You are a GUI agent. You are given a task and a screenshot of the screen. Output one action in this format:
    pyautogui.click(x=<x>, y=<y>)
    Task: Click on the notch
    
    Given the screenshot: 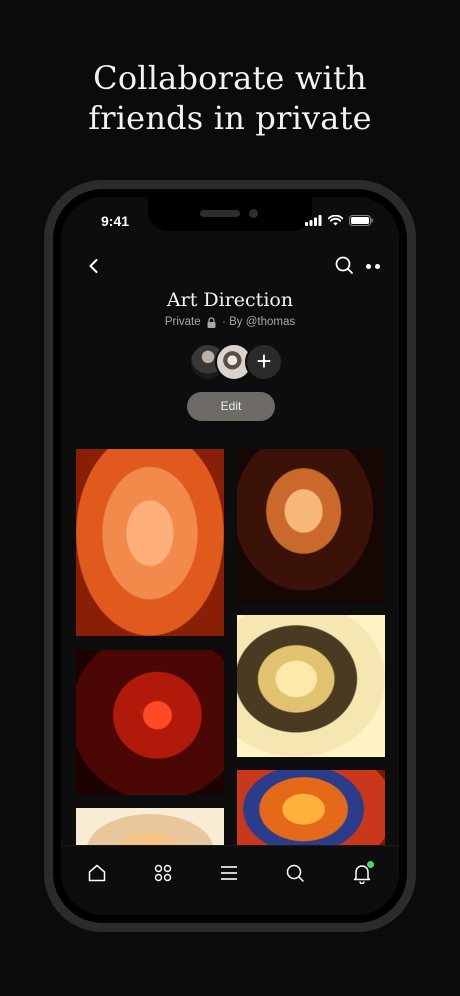 What is the action you would take?
    pyautogui.click(x=230, y=214)
    